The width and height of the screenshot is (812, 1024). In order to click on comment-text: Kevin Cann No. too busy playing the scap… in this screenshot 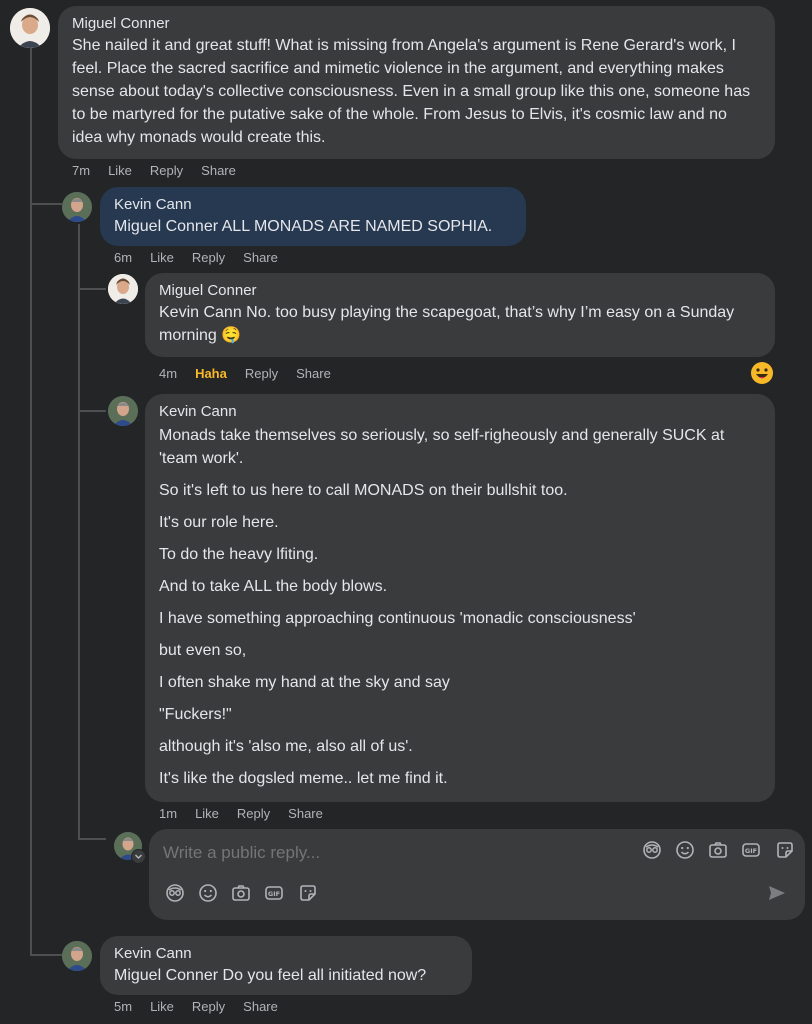, I will do `click(447, 324)`.